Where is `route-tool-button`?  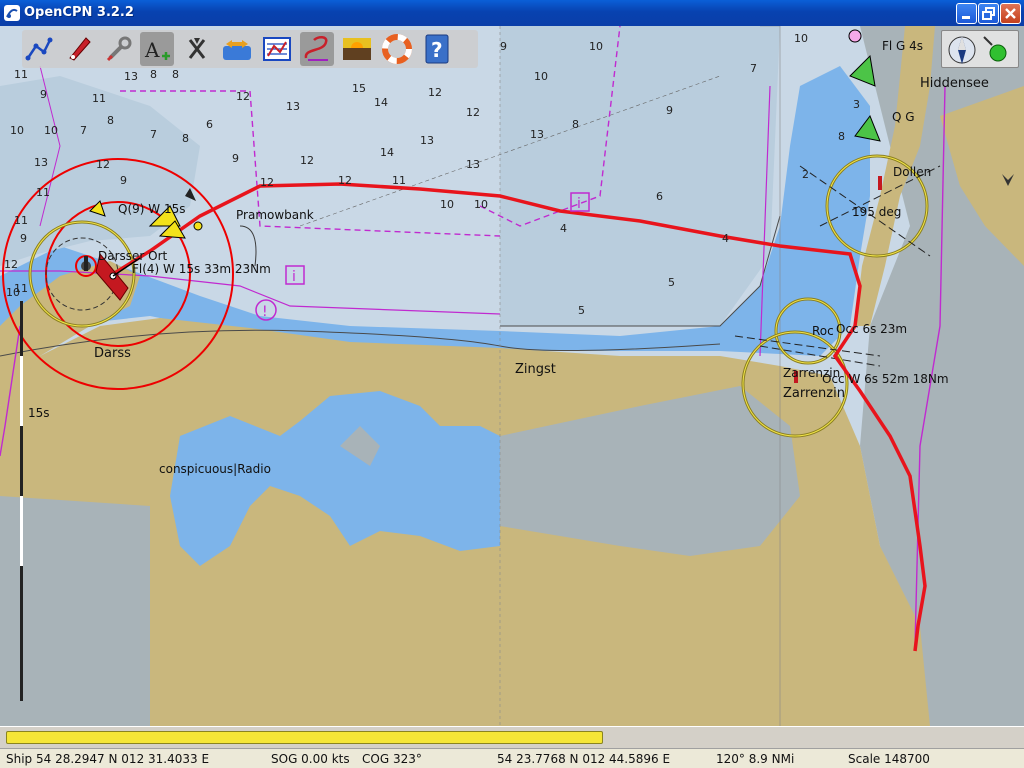 route-tool-button is located at coordinates (39, 49).